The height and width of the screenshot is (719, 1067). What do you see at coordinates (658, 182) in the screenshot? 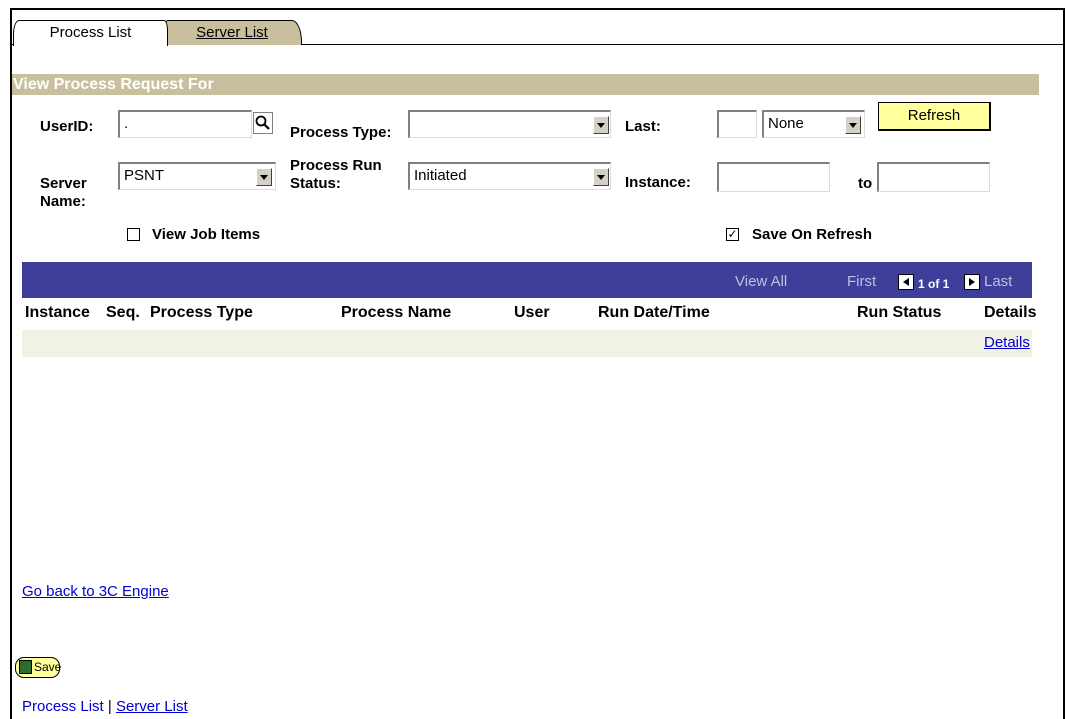
I see `instance-label: Instance:` at bounding box center [658, 182].